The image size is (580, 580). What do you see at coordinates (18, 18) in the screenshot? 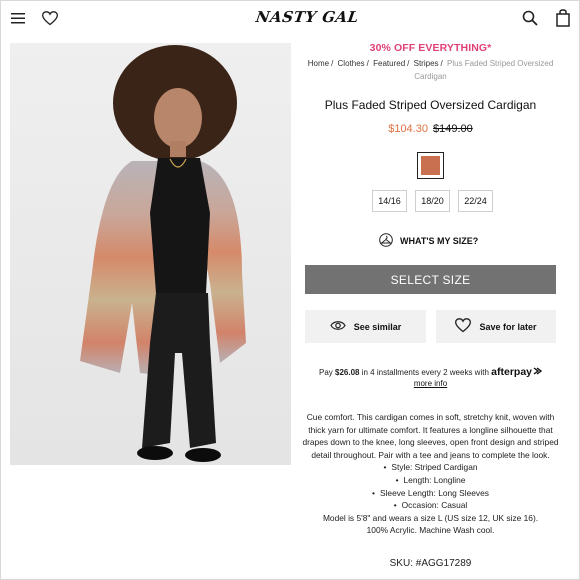
I see `hamburger-menu-icon` at bounding box center [18, 18].